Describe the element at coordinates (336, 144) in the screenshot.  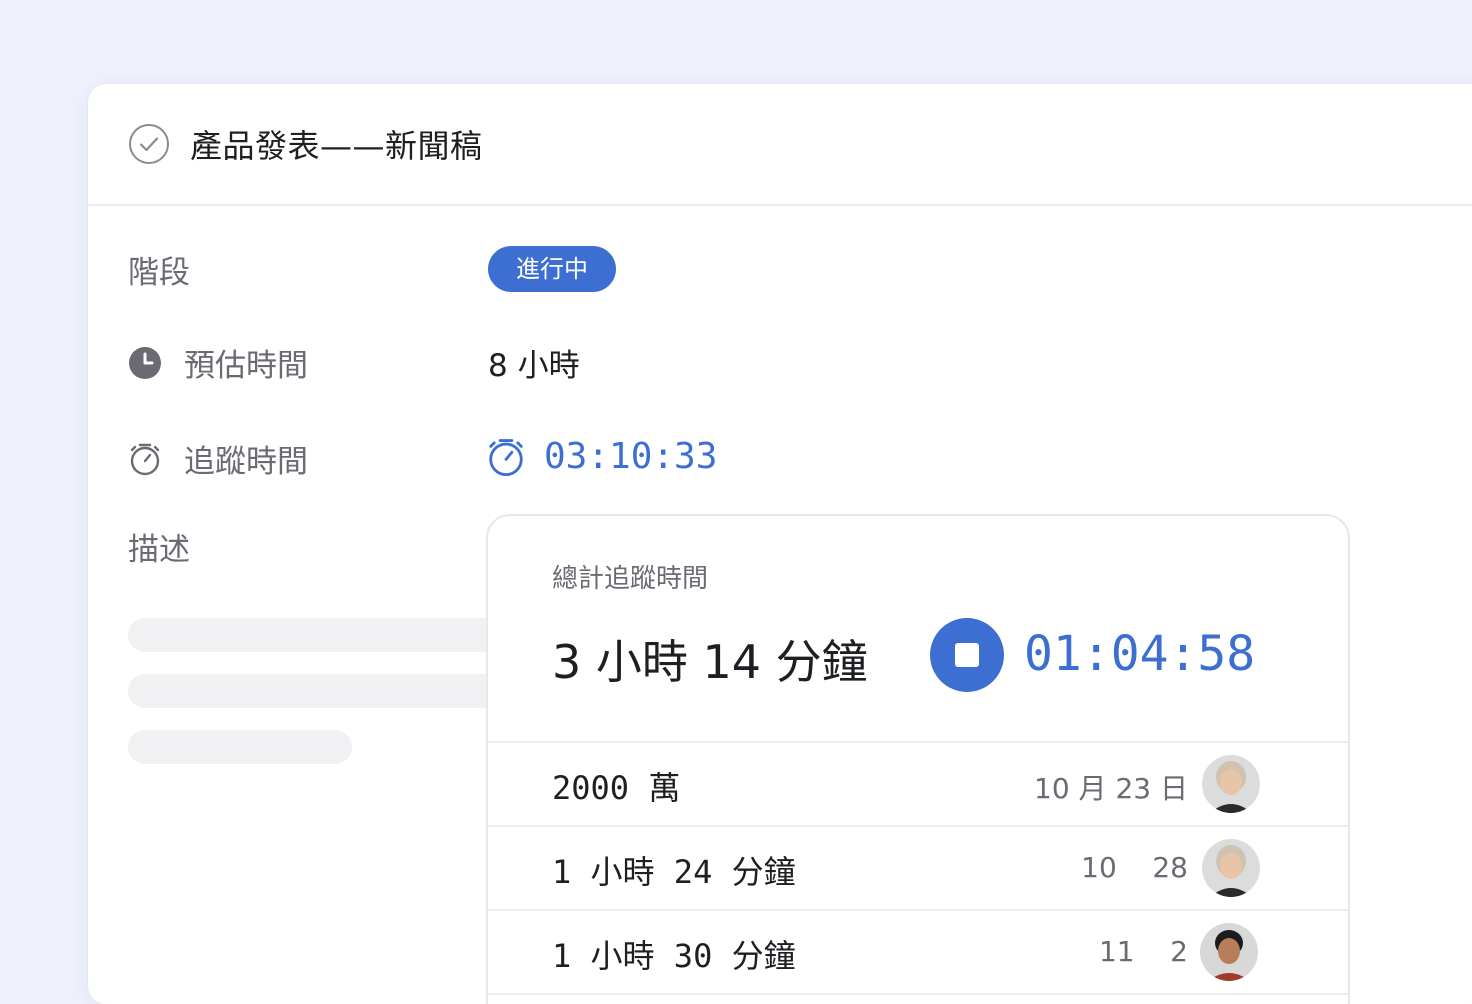
I see `task-title: 產品發表——新聞稿` at that location.